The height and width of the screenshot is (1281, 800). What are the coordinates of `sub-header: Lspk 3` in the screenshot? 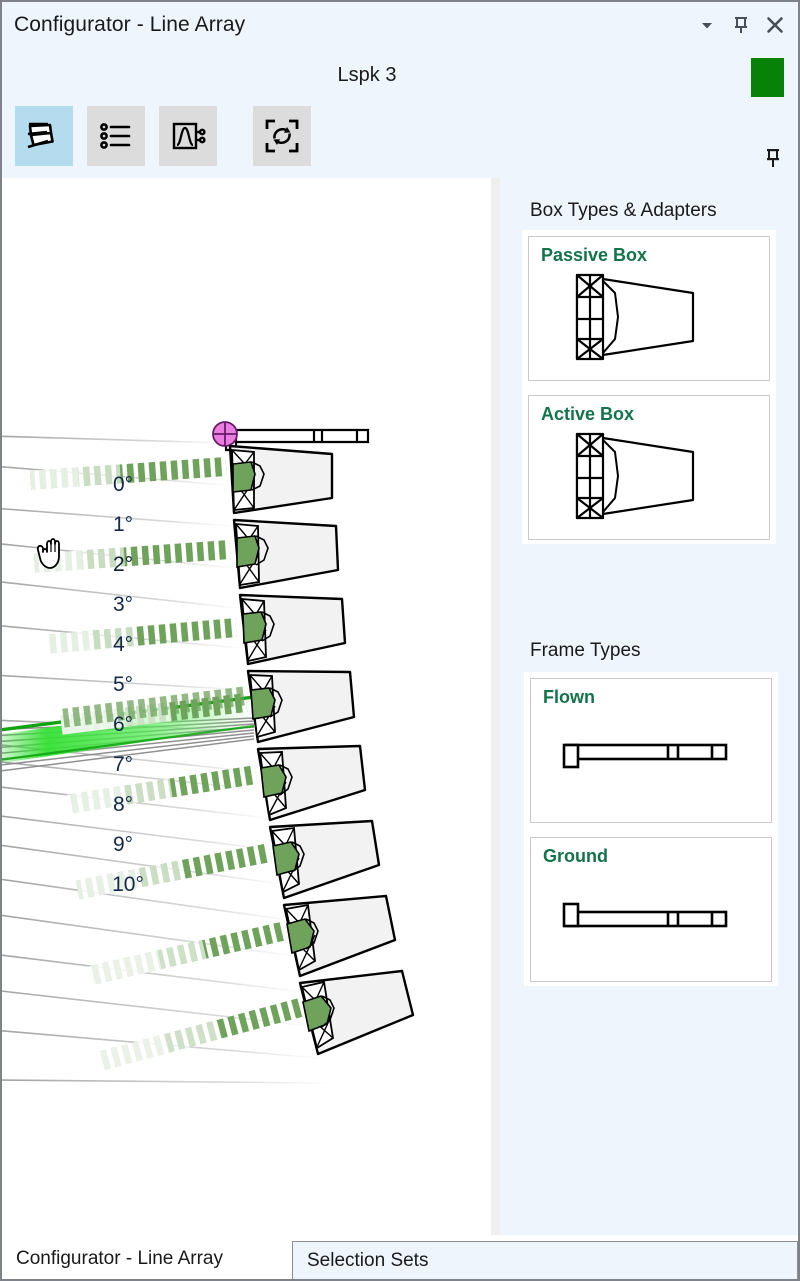 It's located at (400, 75).